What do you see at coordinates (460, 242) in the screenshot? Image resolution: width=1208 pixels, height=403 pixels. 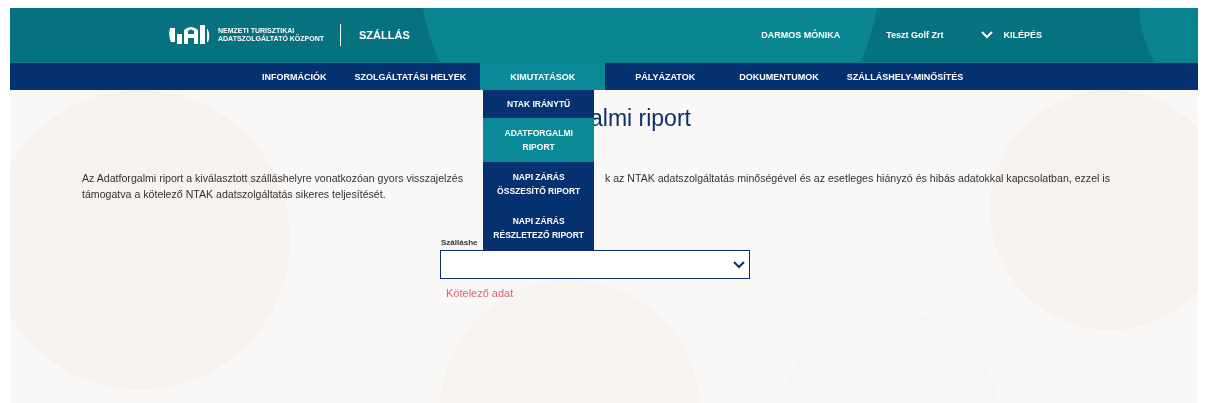 I see `field-label: Szálláshe` at bounding box center [460, 242].